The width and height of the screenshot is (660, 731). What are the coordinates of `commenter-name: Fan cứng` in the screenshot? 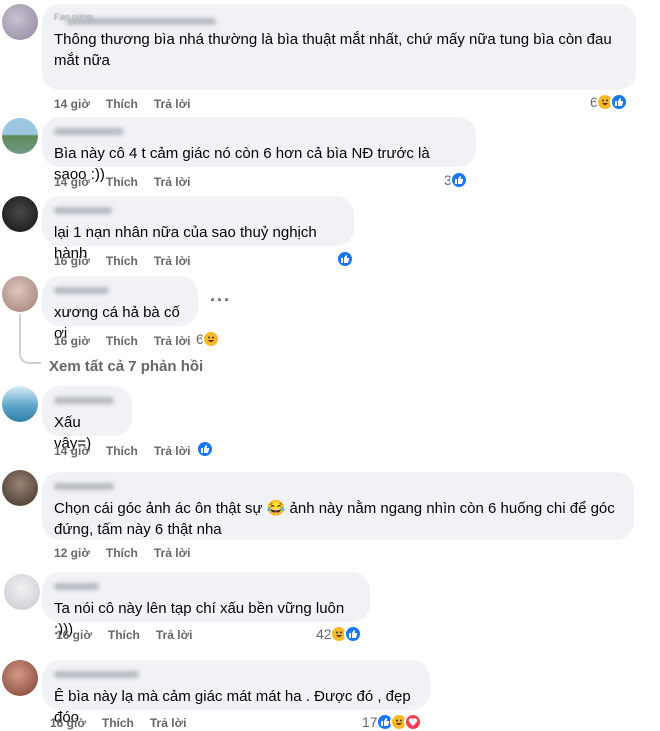 It's located at (339, 19).